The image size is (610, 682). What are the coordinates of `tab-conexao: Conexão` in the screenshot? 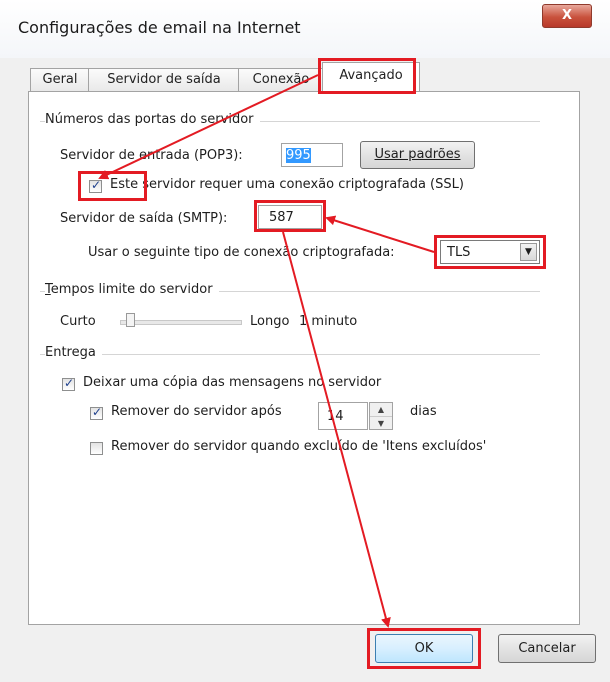 It's located at (281, 79).